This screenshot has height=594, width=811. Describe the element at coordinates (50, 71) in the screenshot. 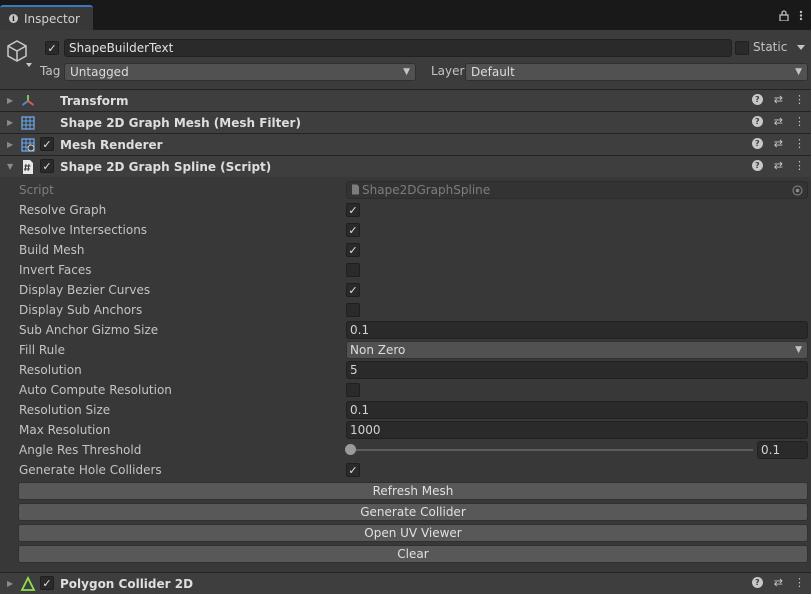

I see `tag-label: Tag` at that location.